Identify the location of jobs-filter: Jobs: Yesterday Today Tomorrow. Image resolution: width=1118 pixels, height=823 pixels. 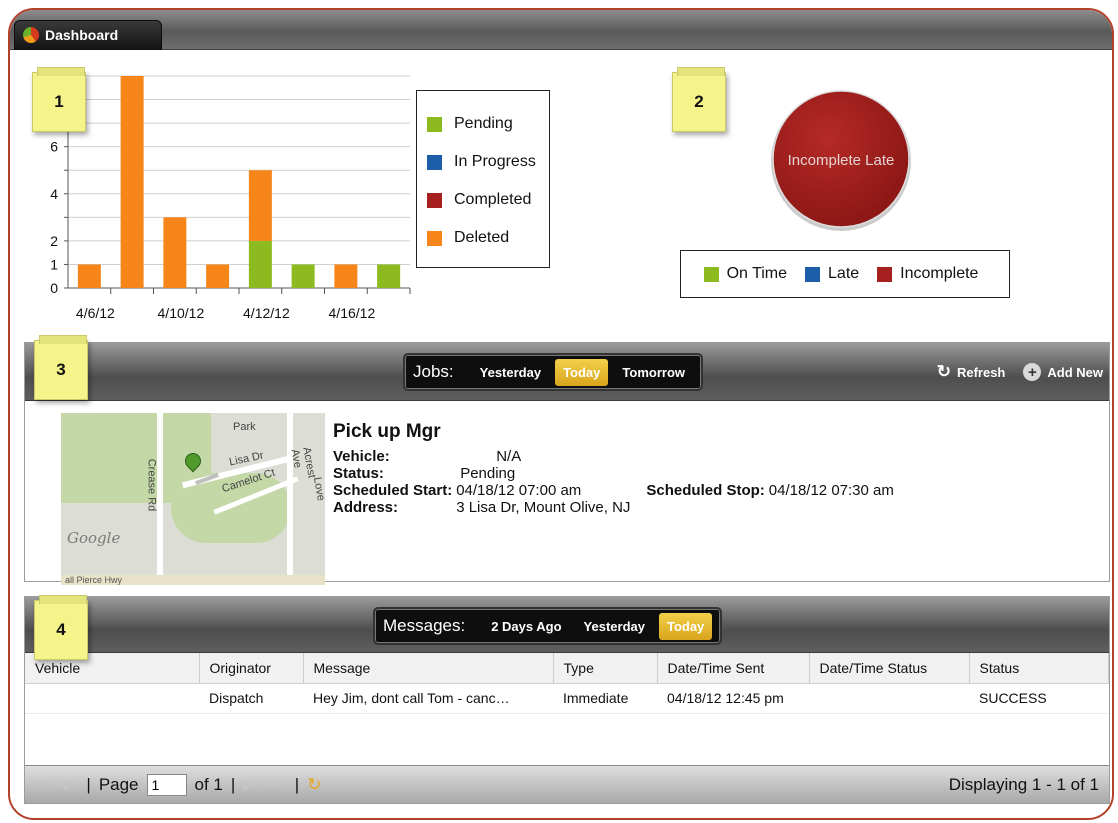
(553, 372).